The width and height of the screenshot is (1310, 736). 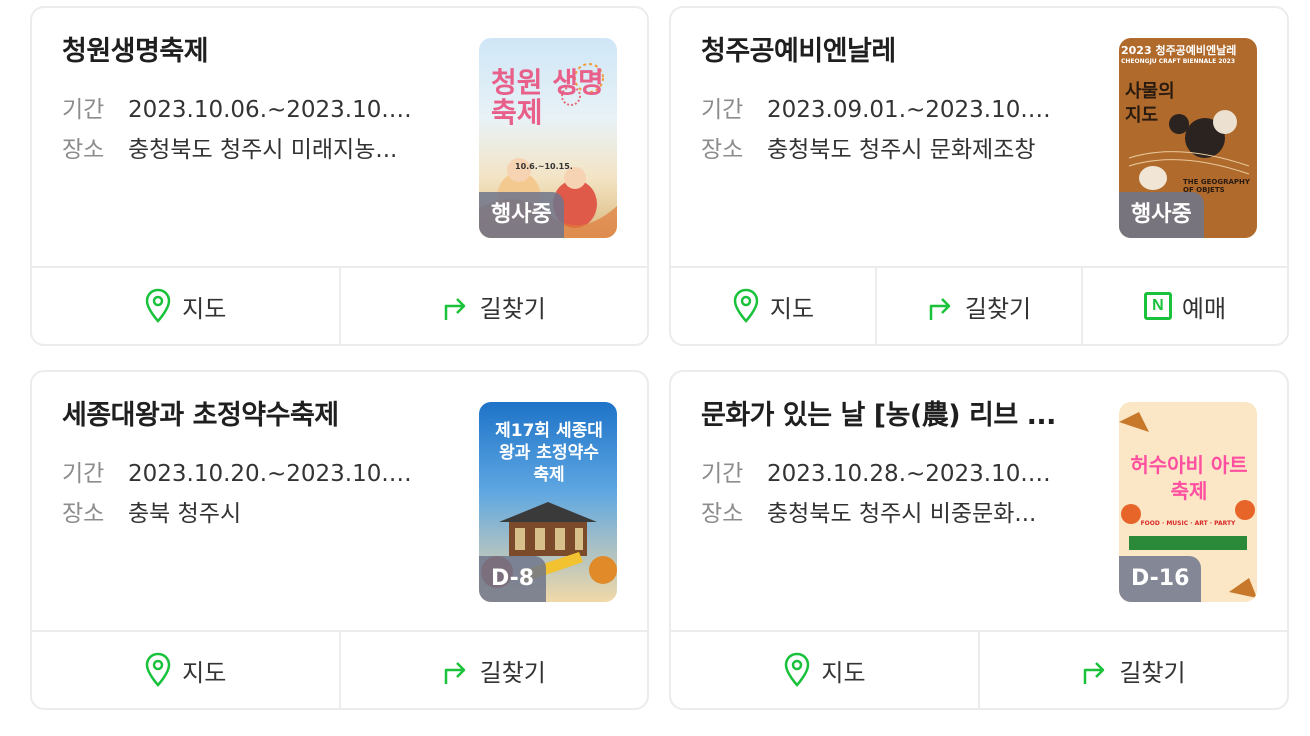 I want to click on period-row: 기간 2023.10.20.~2023.10.22., so click(x=240, y=474).